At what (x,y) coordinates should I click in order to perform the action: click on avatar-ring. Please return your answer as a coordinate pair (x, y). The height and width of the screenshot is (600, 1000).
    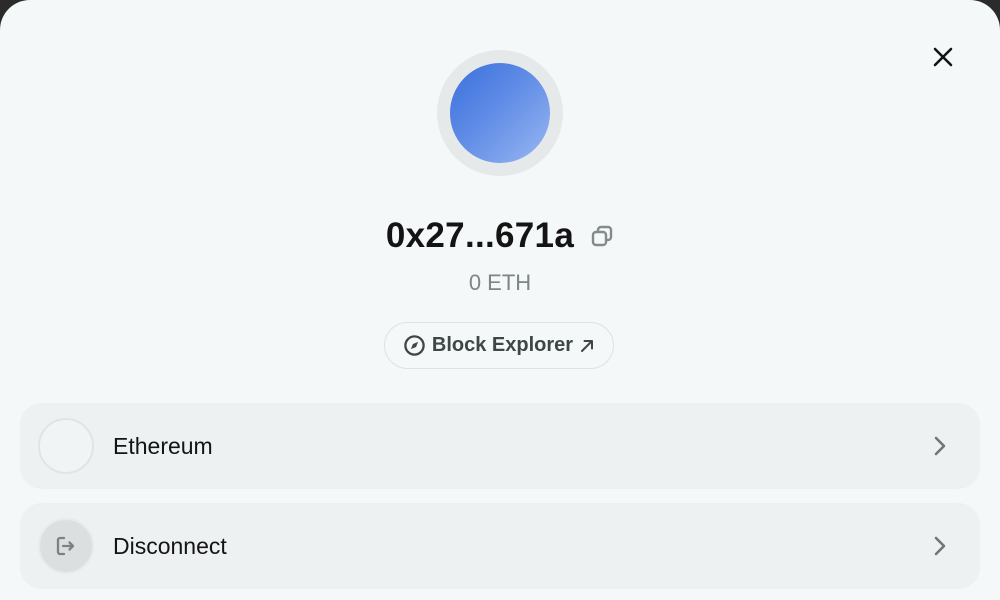
    Looking at the image, I should click on (500, 113).